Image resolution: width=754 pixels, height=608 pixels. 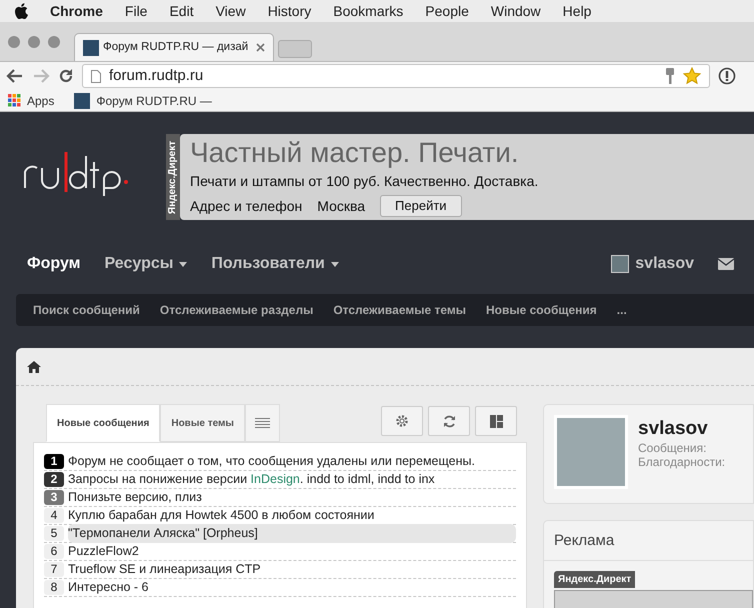 What do you see at coordinates (86, 310) in the screenshot?
I see `subnav-link: Поиск сообщений` at bounding box center [86, 310].